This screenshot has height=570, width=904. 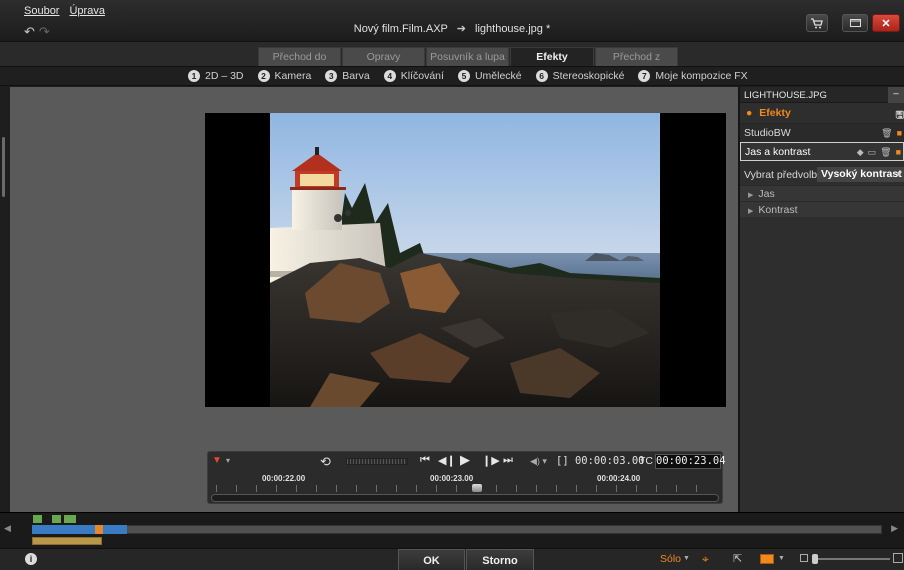 I want to click on scroll-right-icon: ▶, so click(x=894, y=528).